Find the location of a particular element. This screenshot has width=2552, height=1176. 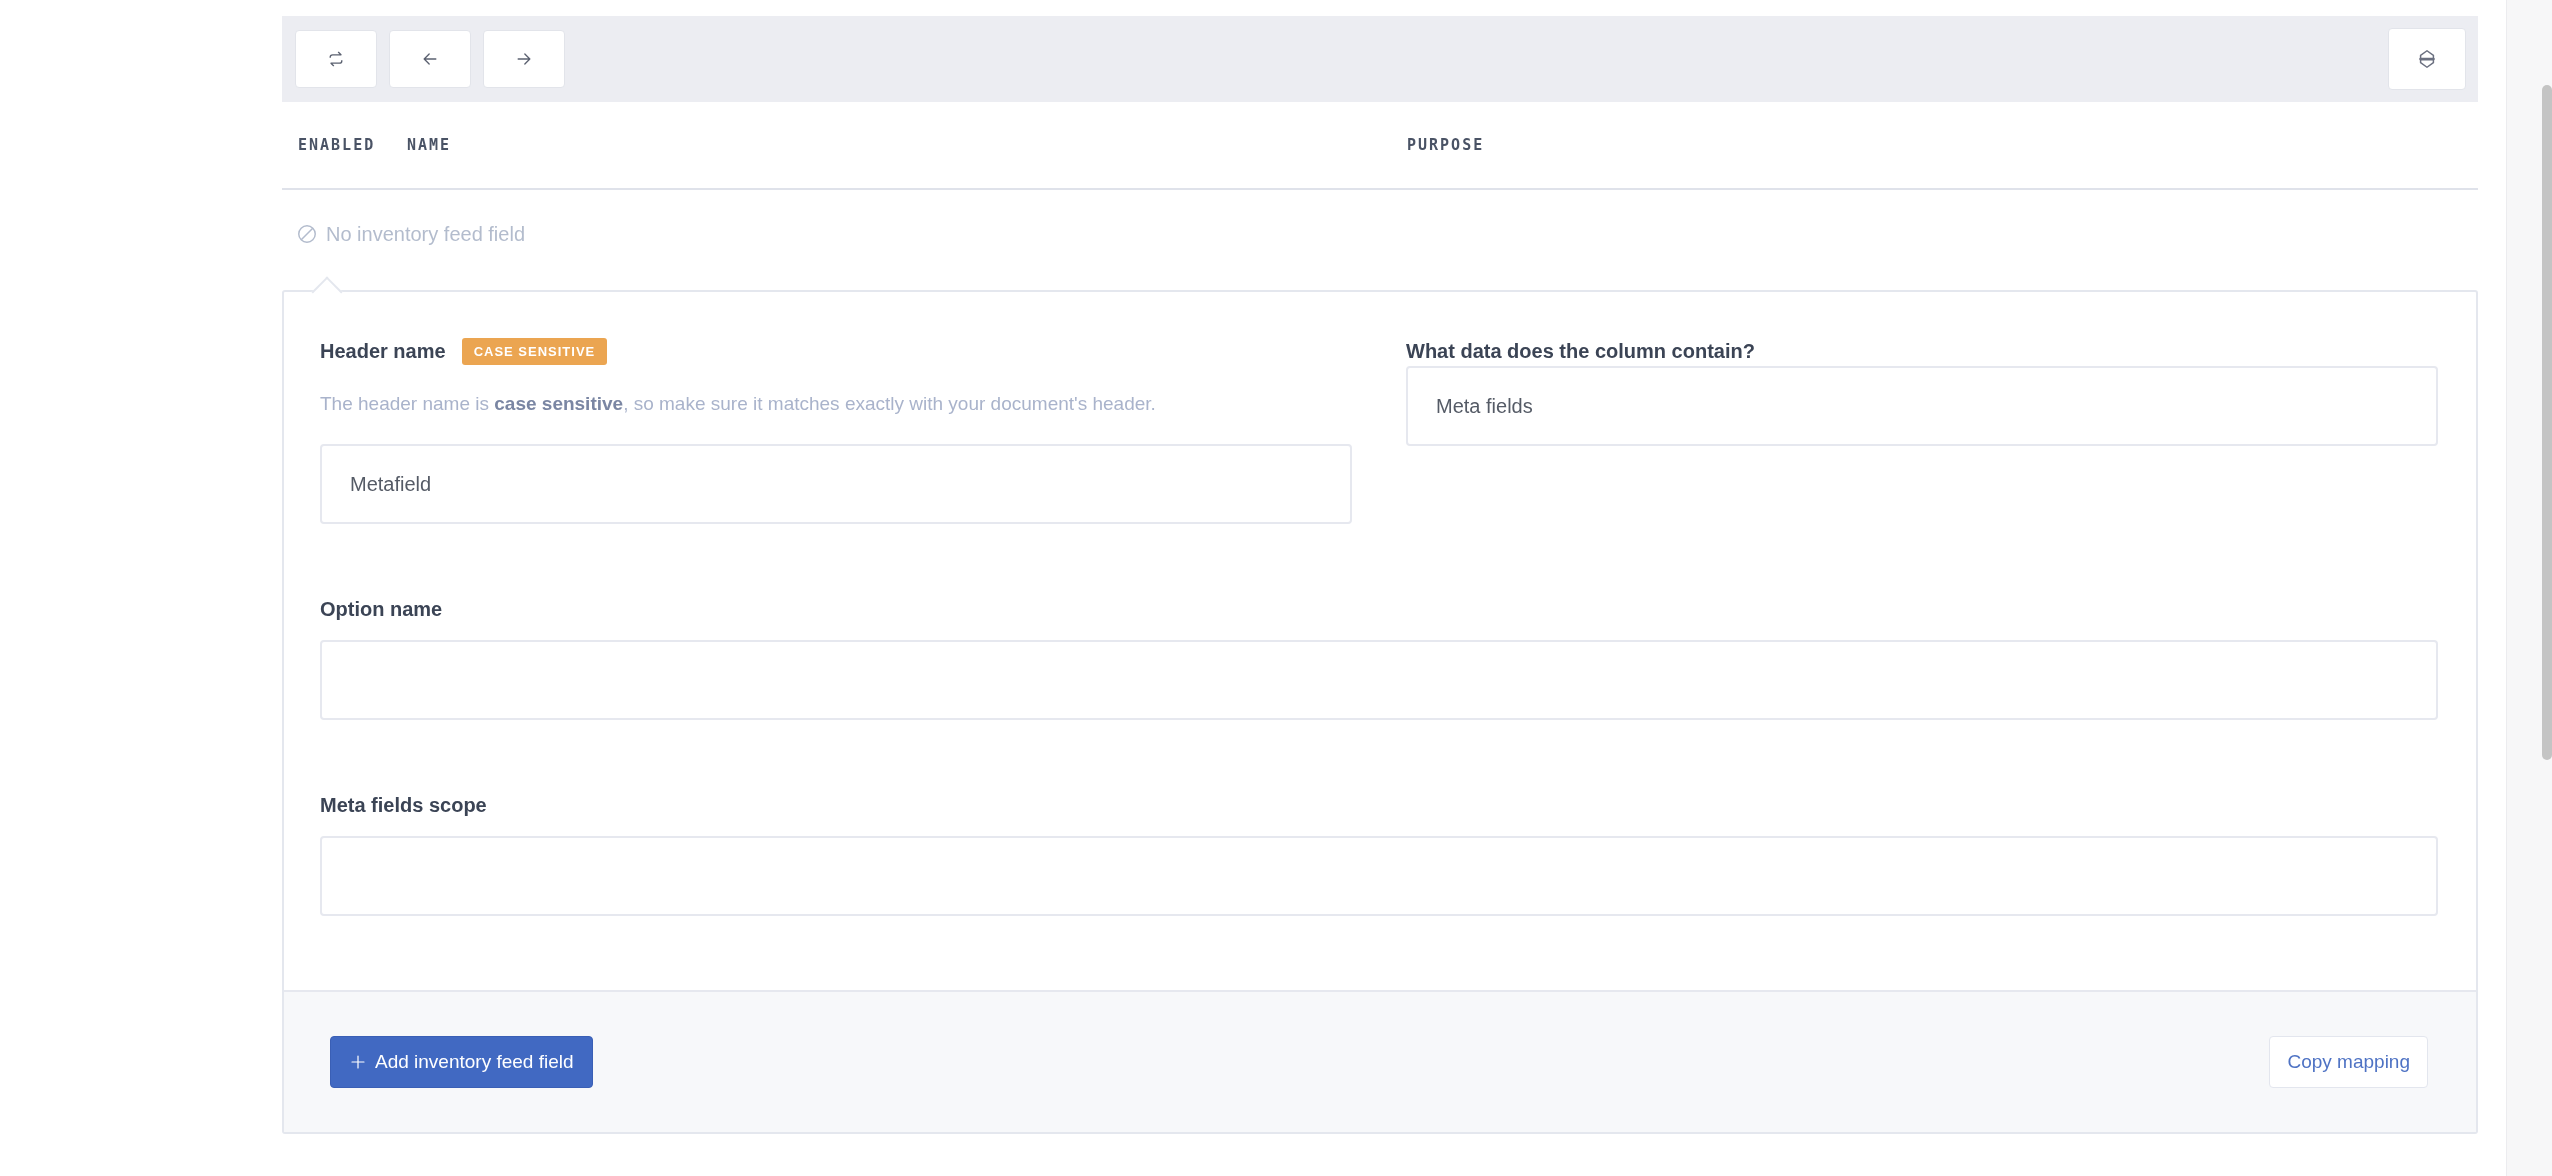

column-header: NAME is located at coordinates (430, 145).